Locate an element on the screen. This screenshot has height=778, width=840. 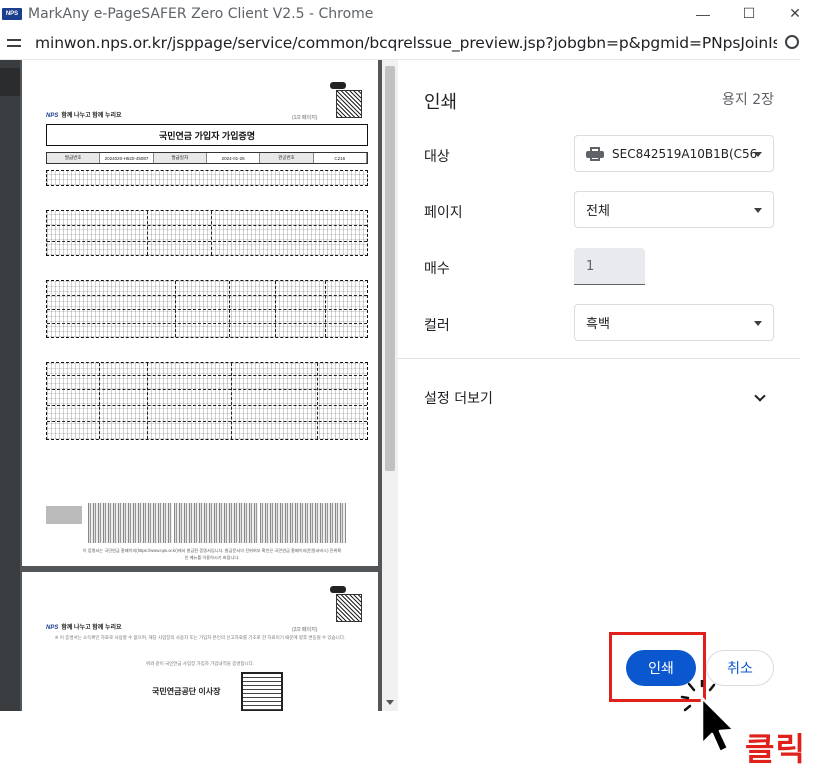
app-logo-icon: NPS is located at coordinates (12, 13).